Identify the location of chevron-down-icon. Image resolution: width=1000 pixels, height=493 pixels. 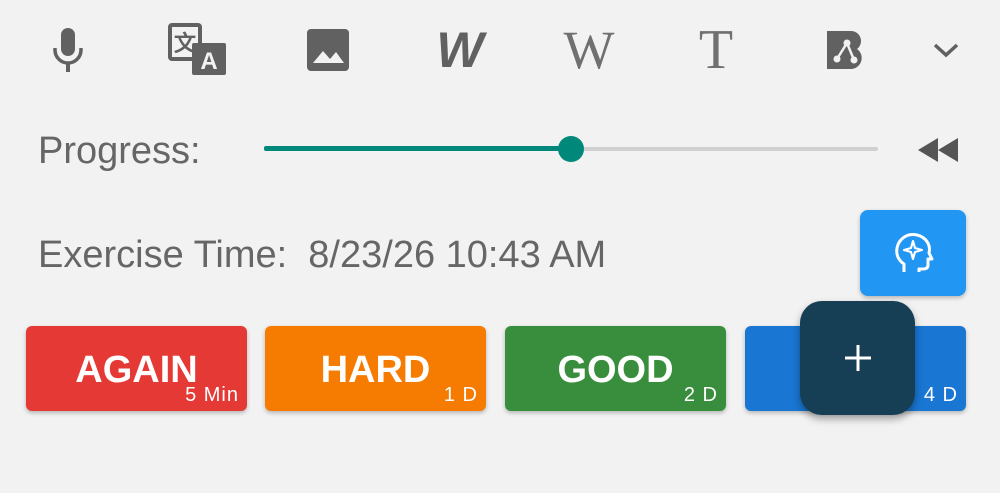
(946, 50).